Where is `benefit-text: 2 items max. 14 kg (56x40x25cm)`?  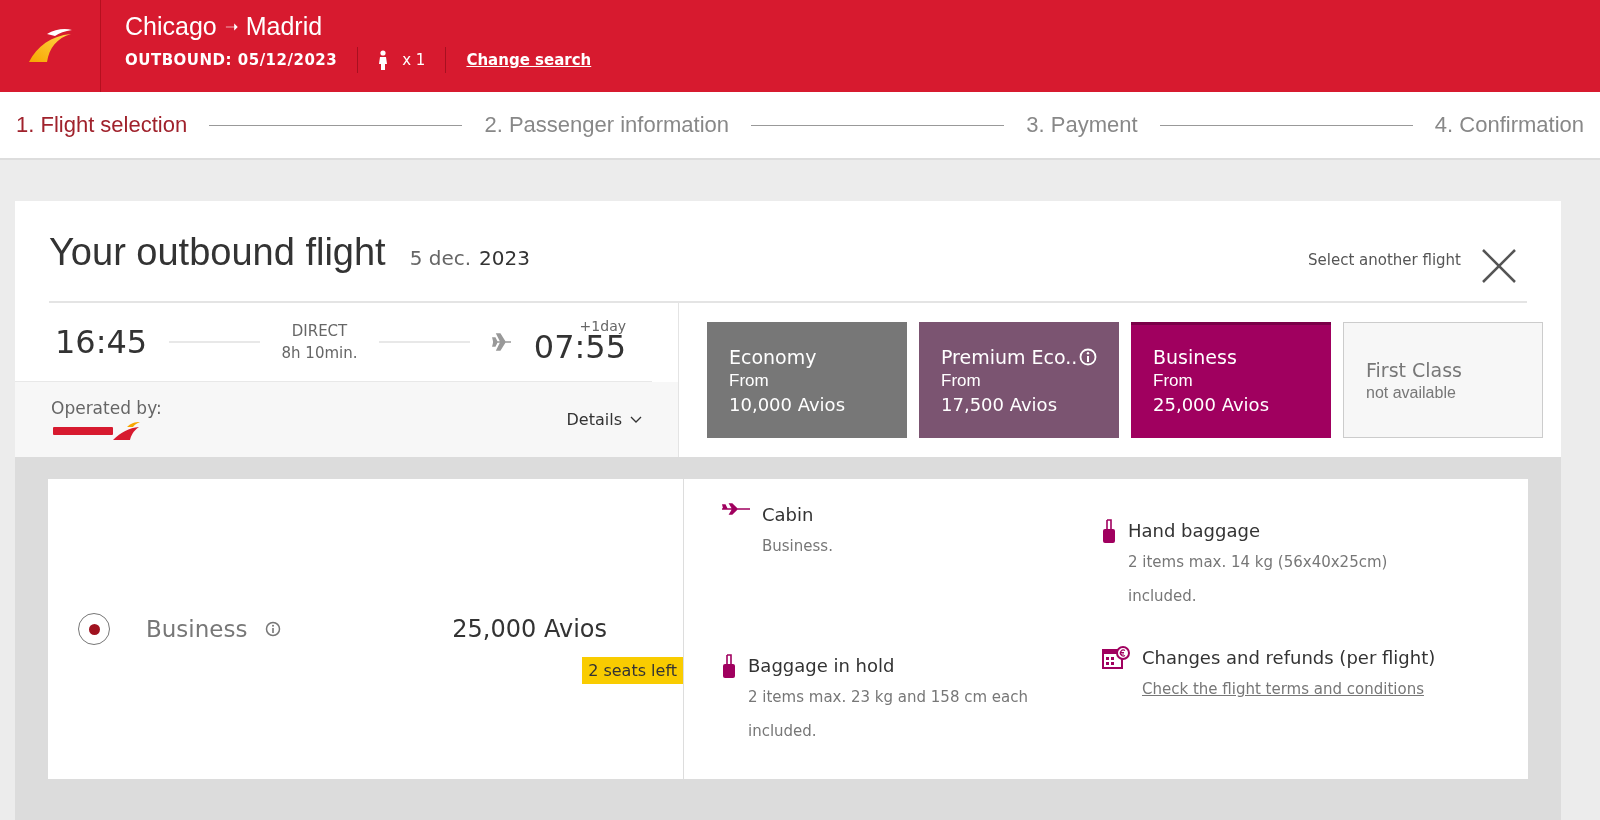
benefit-text: 2 items max. 14 kg (56x40x25cm) is located at coordinates (1258, 562).